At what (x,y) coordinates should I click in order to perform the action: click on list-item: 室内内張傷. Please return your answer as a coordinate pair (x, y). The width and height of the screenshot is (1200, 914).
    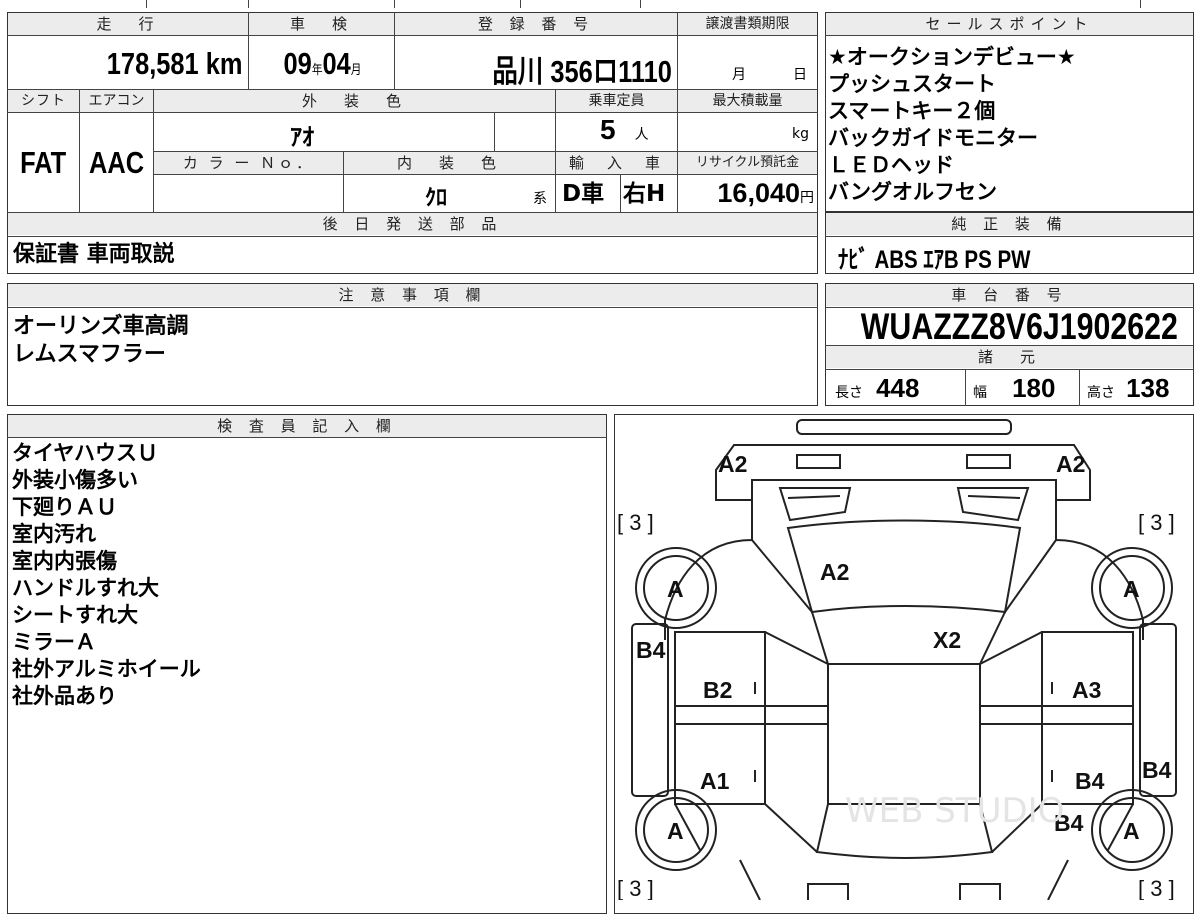
    Looking at the image, I should click on (64, 561).